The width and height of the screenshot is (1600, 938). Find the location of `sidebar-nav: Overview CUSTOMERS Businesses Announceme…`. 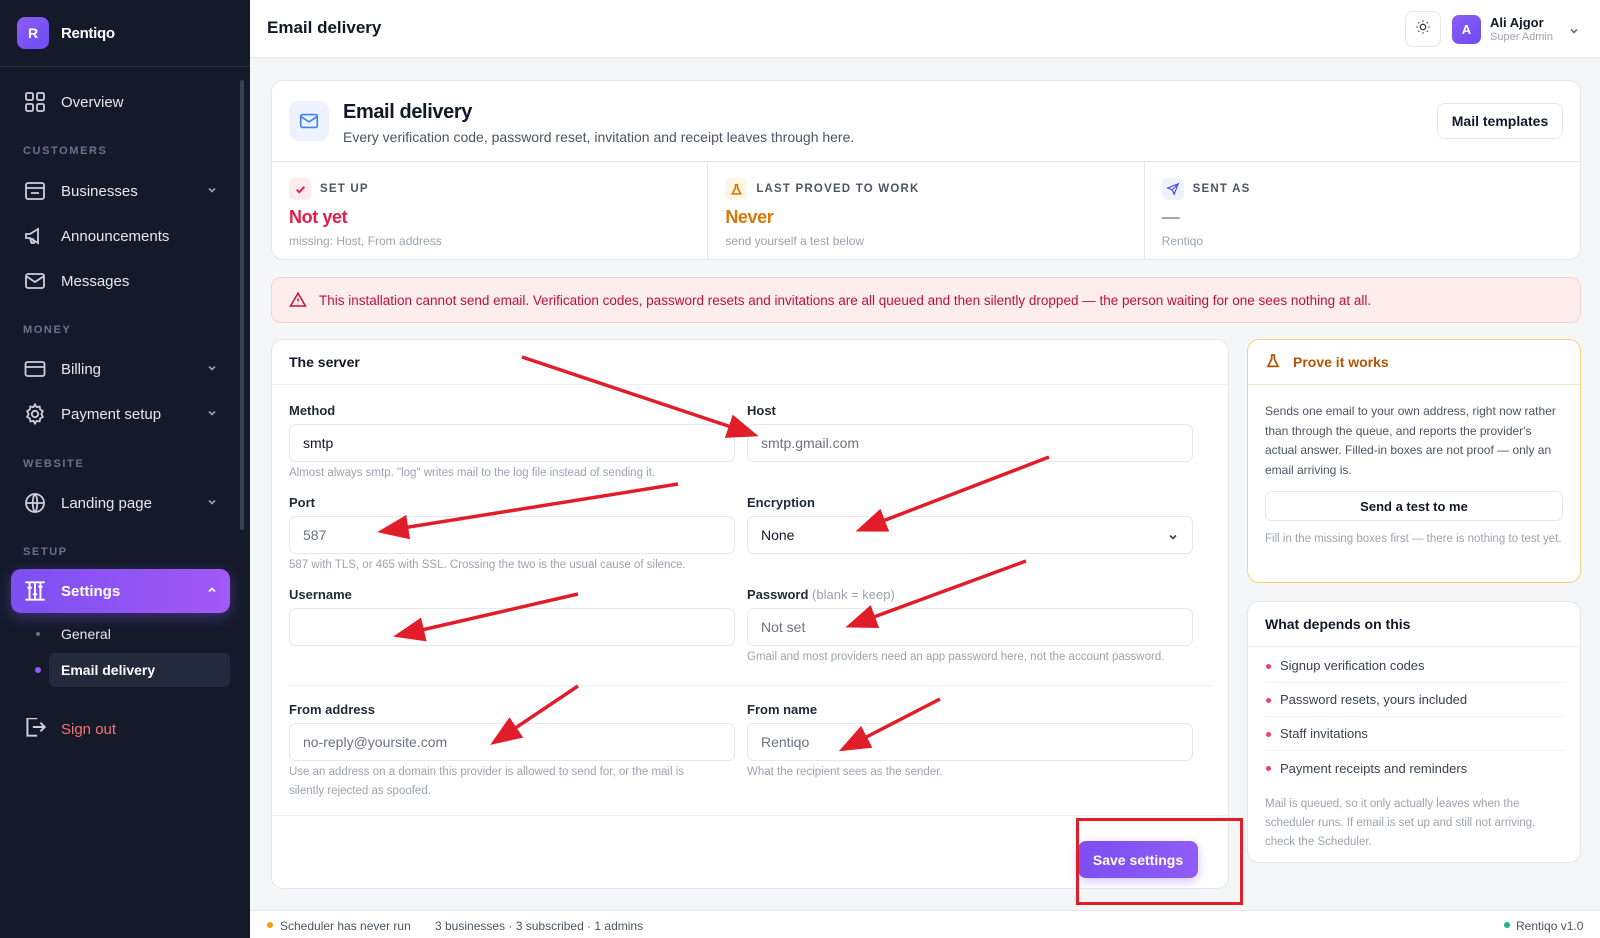

sidebar-nav: Overview CUSTOMERS Businesses Announceme… is located at coordinates (120, 384).